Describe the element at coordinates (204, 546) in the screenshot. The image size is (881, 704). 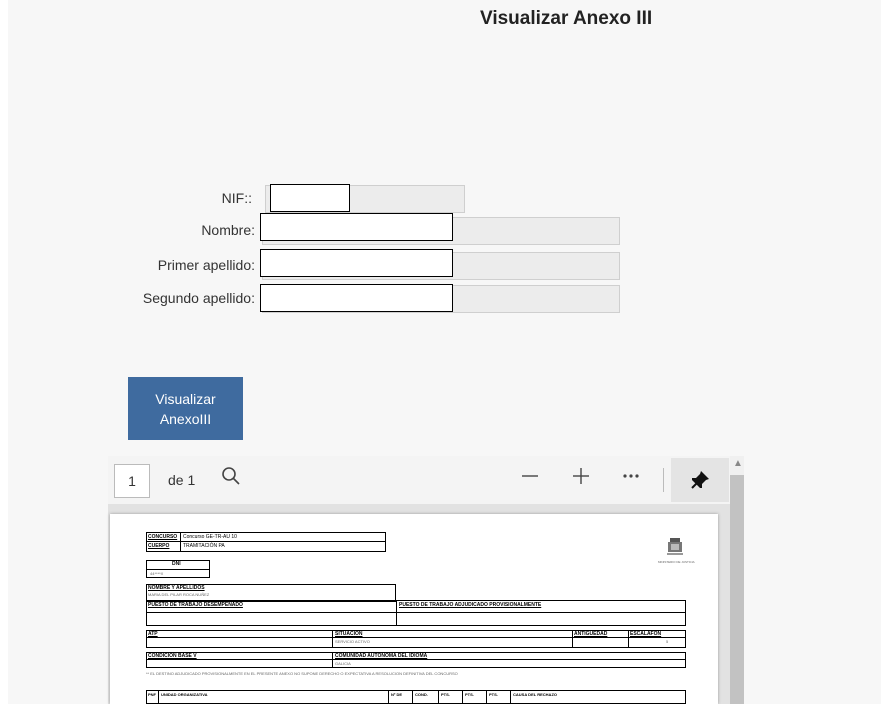
I see `cuerpo-value: TRAMITACIÓN PA` at that location.